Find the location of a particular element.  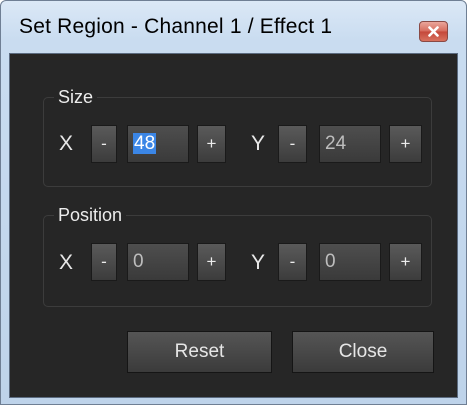

size-x-label: X is located at coordinates (66, 143).